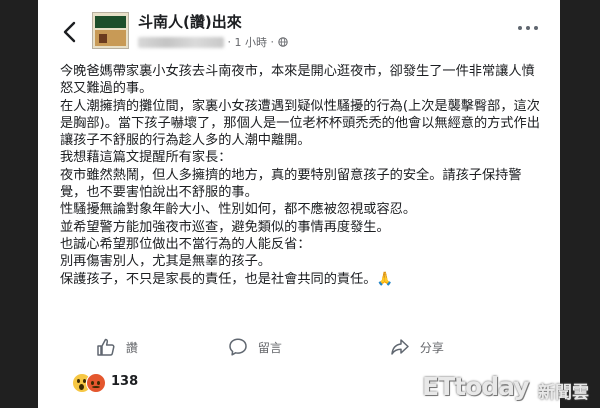  What do you see at coordinates (181, 42) in the screenshot?
I see `redacted-author` at bounding box center [181, 42].